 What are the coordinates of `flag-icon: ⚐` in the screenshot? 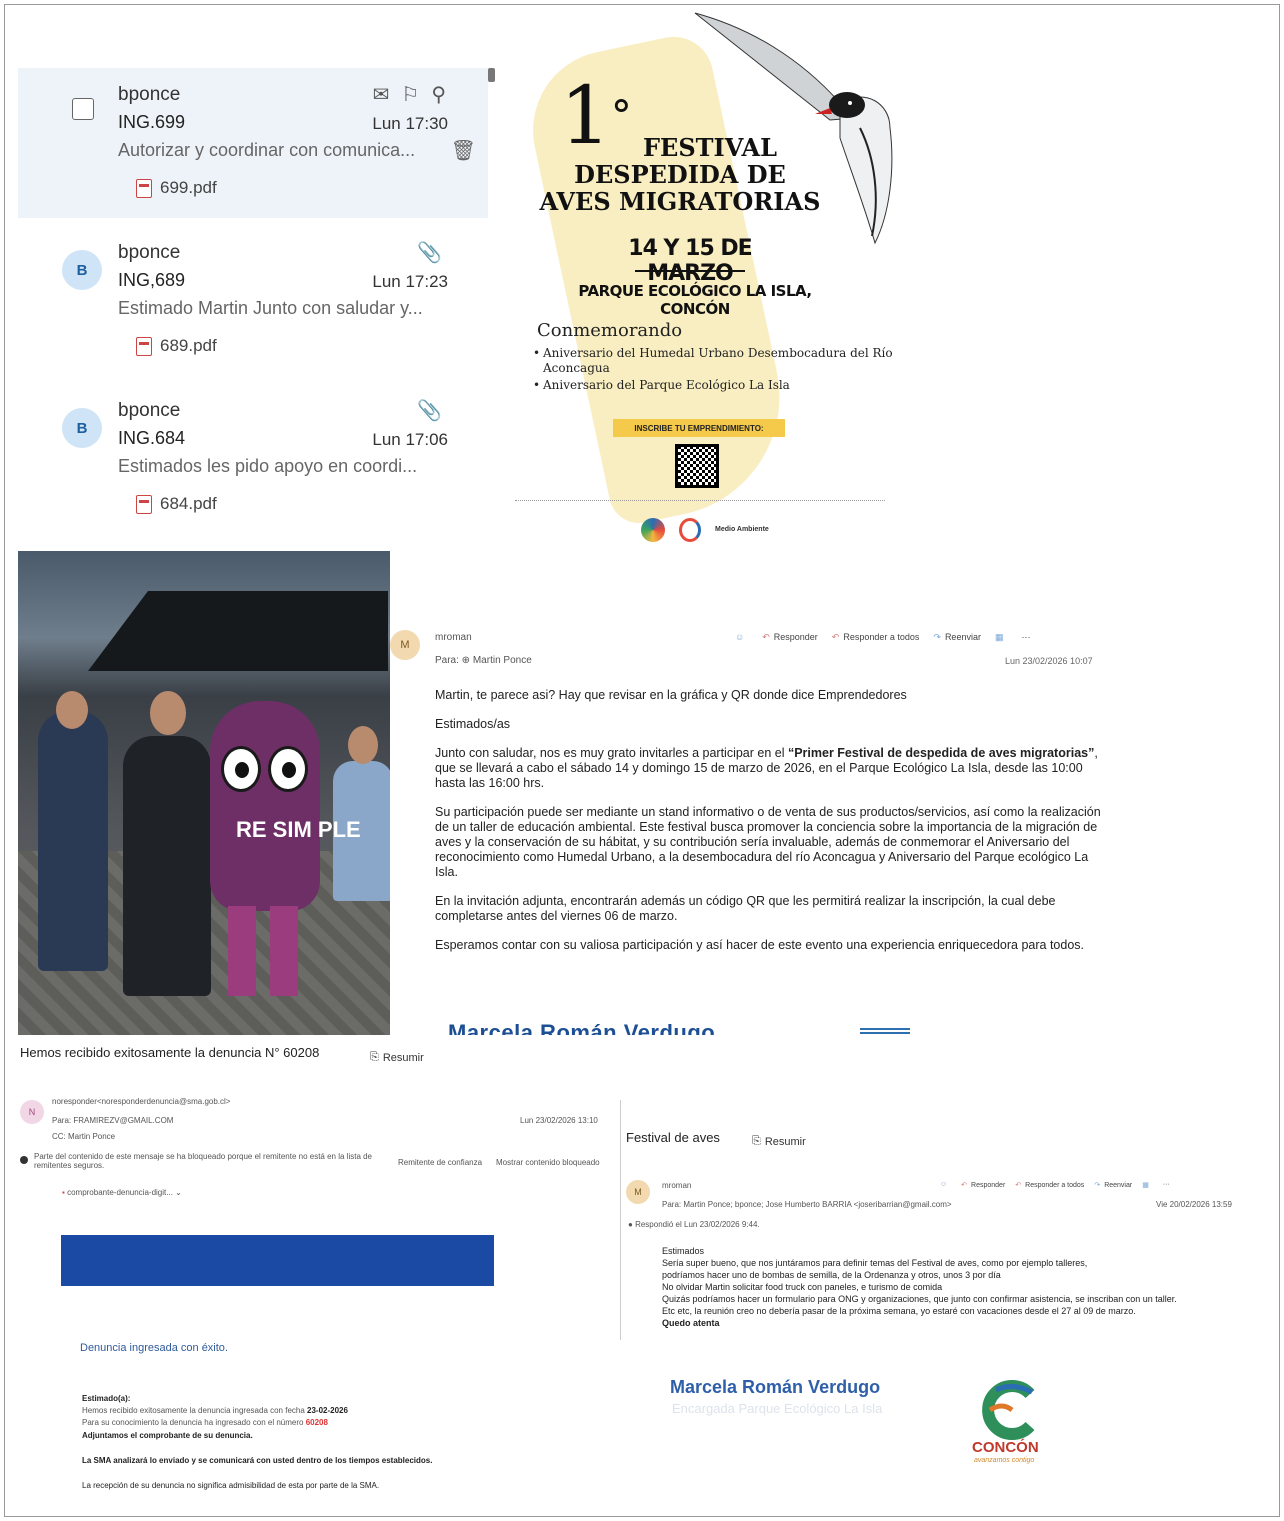 It's located at (410, 94).